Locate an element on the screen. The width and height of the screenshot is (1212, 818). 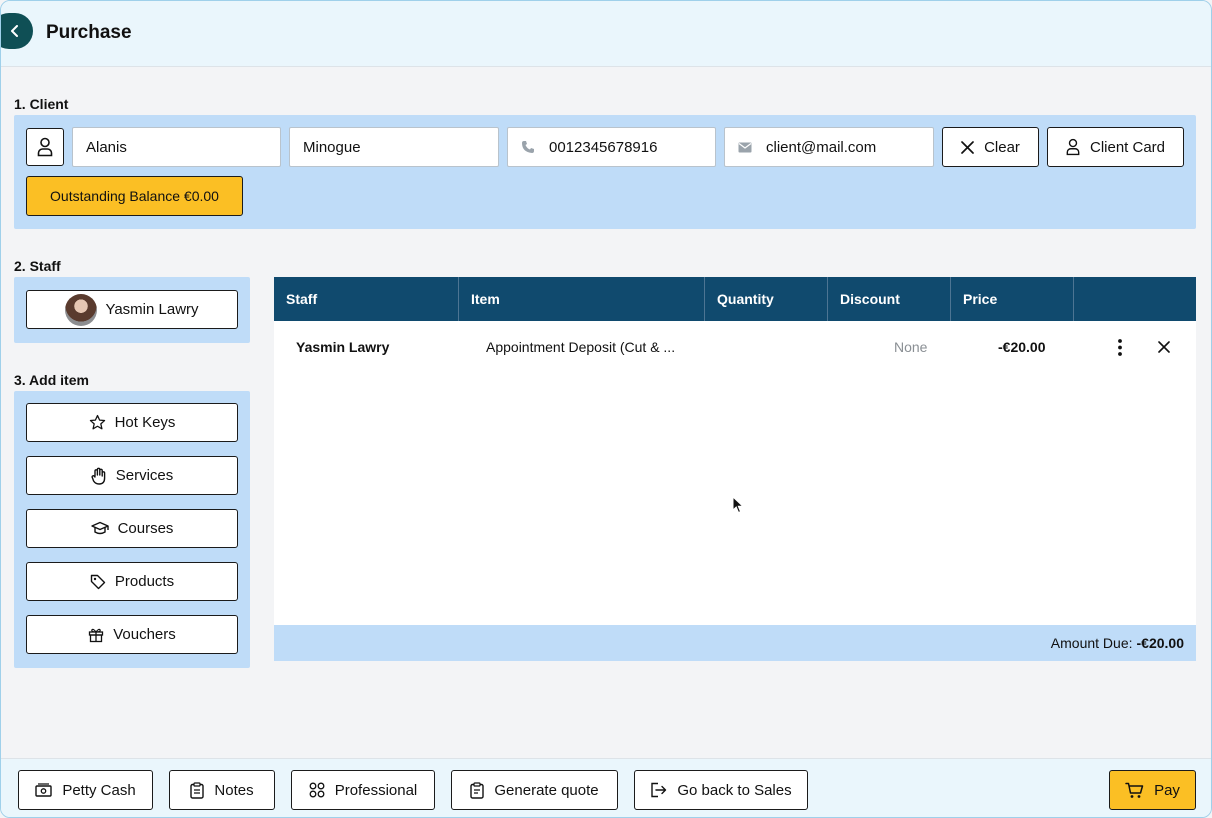
page-title: Purchase is located at coordinates (89, 32).